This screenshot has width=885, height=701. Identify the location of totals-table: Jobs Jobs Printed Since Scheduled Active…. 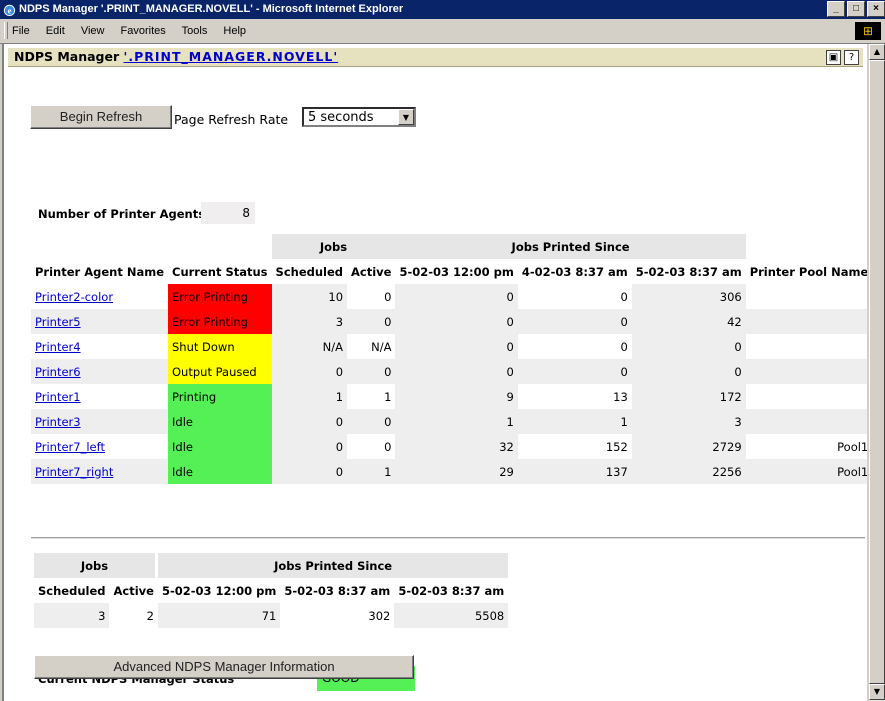
(271, 590).